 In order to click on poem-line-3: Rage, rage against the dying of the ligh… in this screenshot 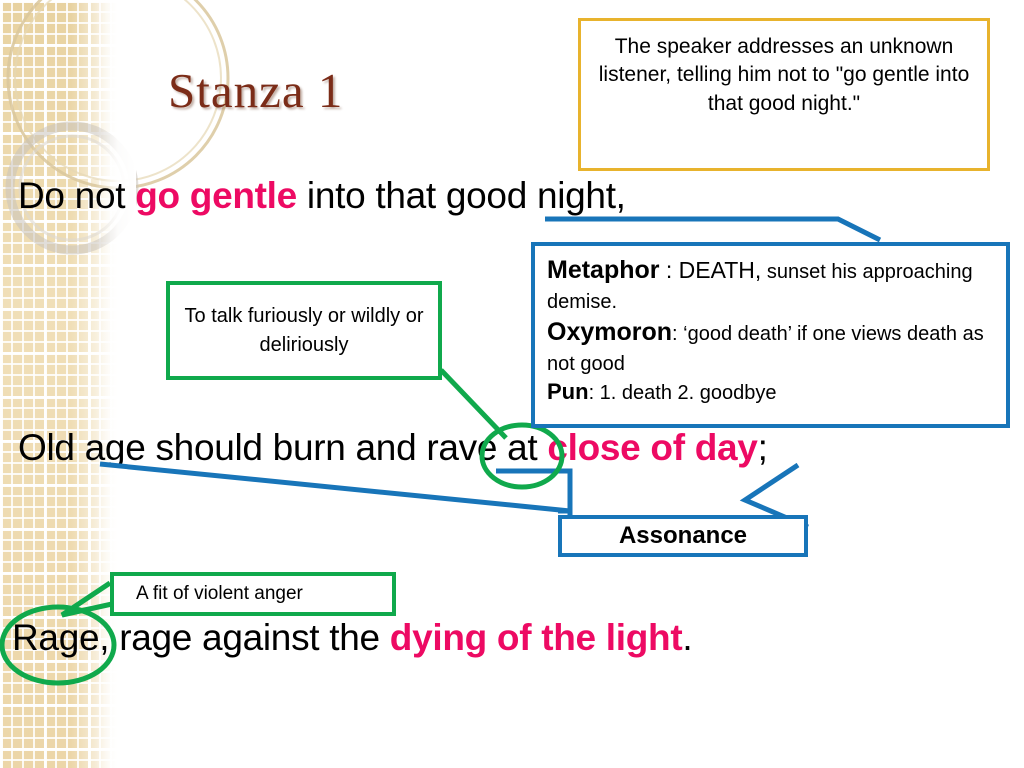, I will do `click(352, 638)`.